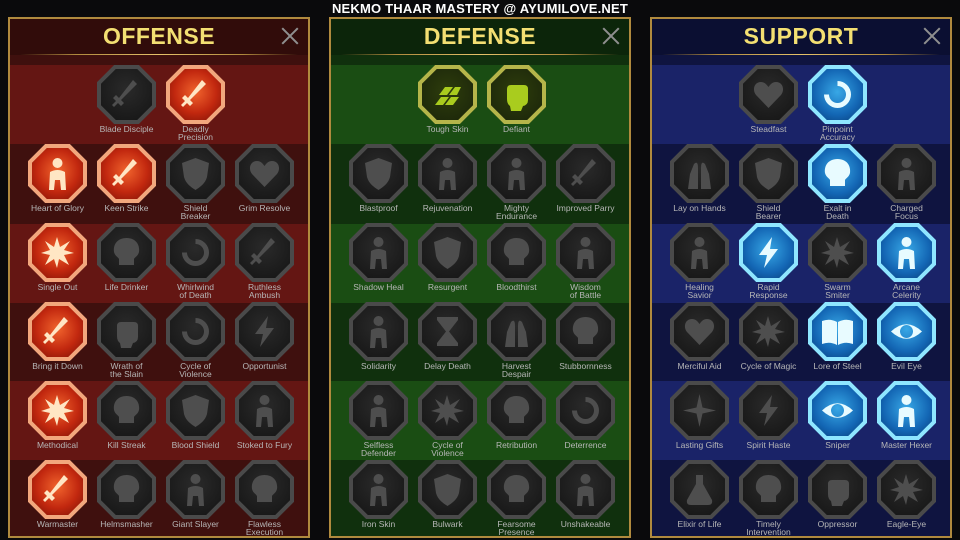  Describe the element at coordinates (699, 419) in the screenshot. I see `skill-lasting-gifts: Lasting Gifts` at that location.